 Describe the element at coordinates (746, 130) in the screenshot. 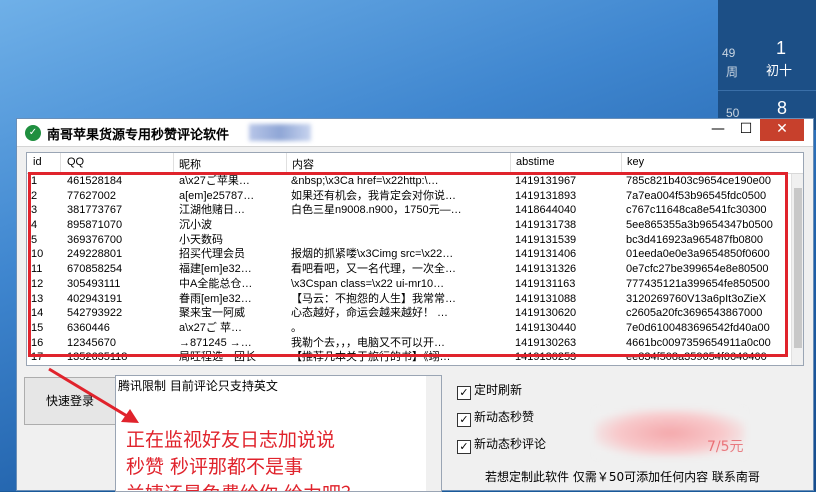

I see `maximize-button: ☐` at that location.